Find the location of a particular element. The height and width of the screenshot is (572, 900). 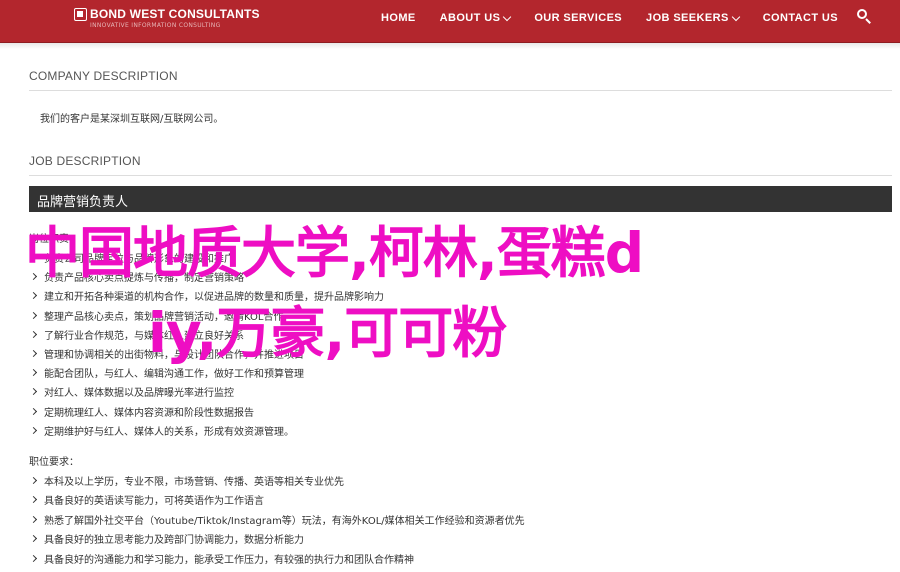

nav-job-seekers-label: JOB SEEKERS is located at coordinates (687, 18).